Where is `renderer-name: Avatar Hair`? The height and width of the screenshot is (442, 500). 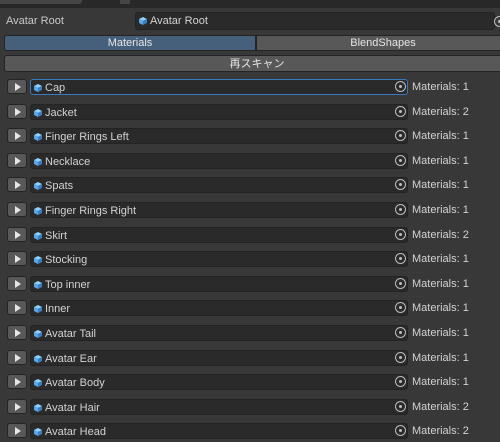
renderer-name: Avatar Hair is located at coordinates (72, 407).